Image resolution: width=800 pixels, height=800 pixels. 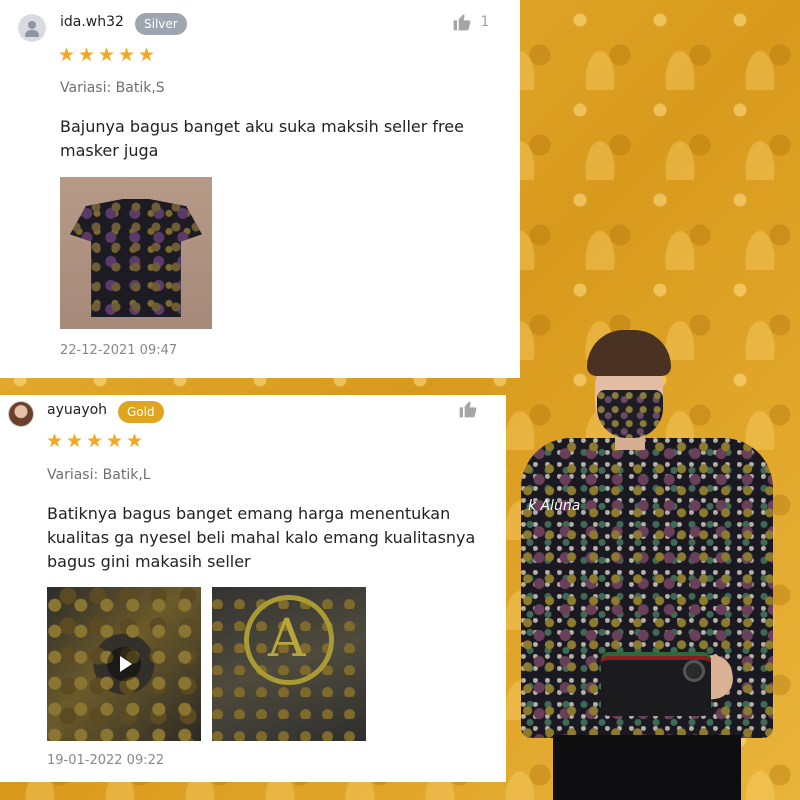 I want to click on review-video, so click(x=124, y=664).